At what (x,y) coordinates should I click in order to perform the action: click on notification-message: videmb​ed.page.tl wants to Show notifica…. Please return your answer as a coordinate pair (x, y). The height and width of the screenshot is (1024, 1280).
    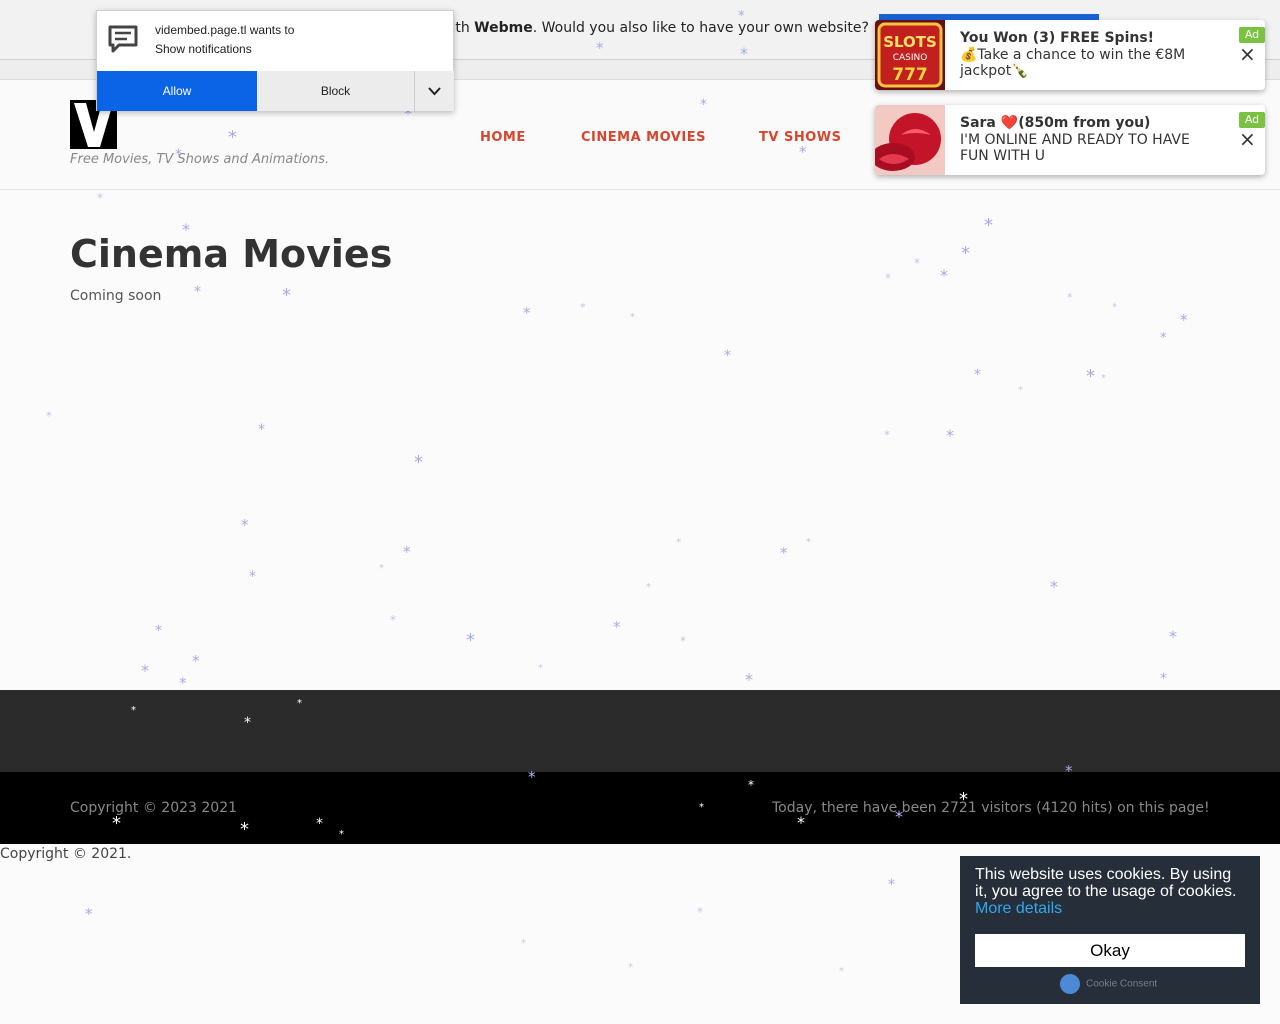
    Looking at the image, I should click on (224, 40).